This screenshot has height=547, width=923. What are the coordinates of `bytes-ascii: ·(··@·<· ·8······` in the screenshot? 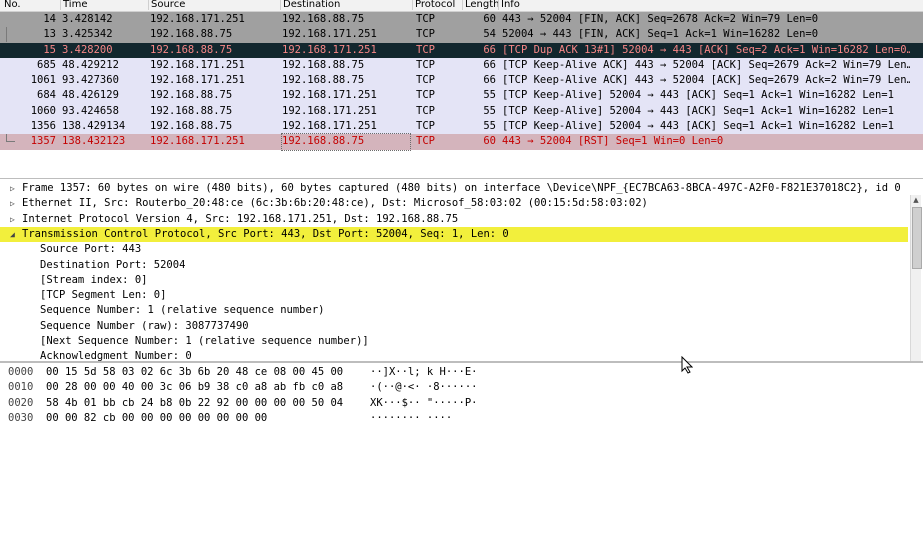 It's located at (424, 387).